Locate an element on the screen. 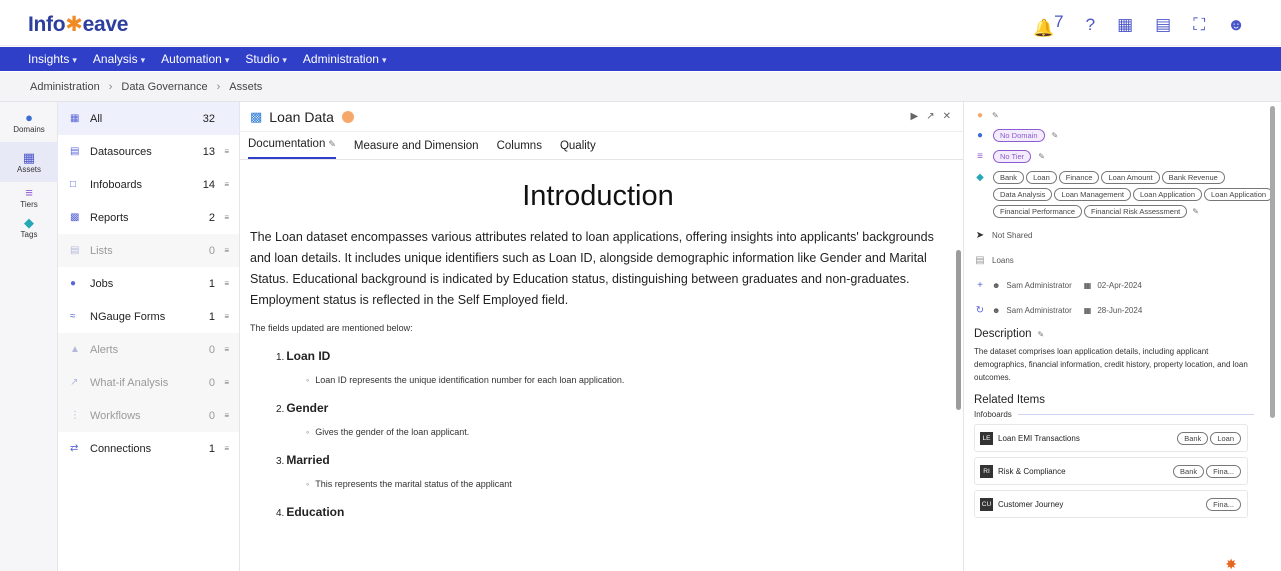  tab-documentation: Documentation ✎ is located at coordinates (292, 148).